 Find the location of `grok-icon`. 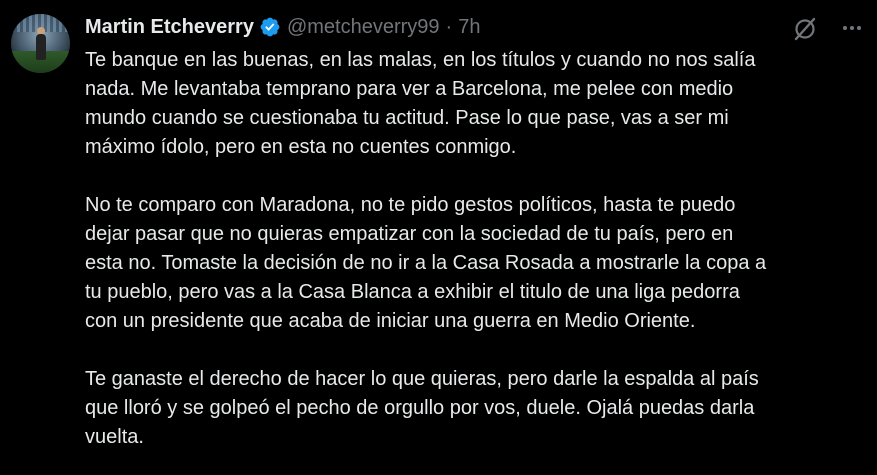

grok-icon is located at coordinates (805, 29).